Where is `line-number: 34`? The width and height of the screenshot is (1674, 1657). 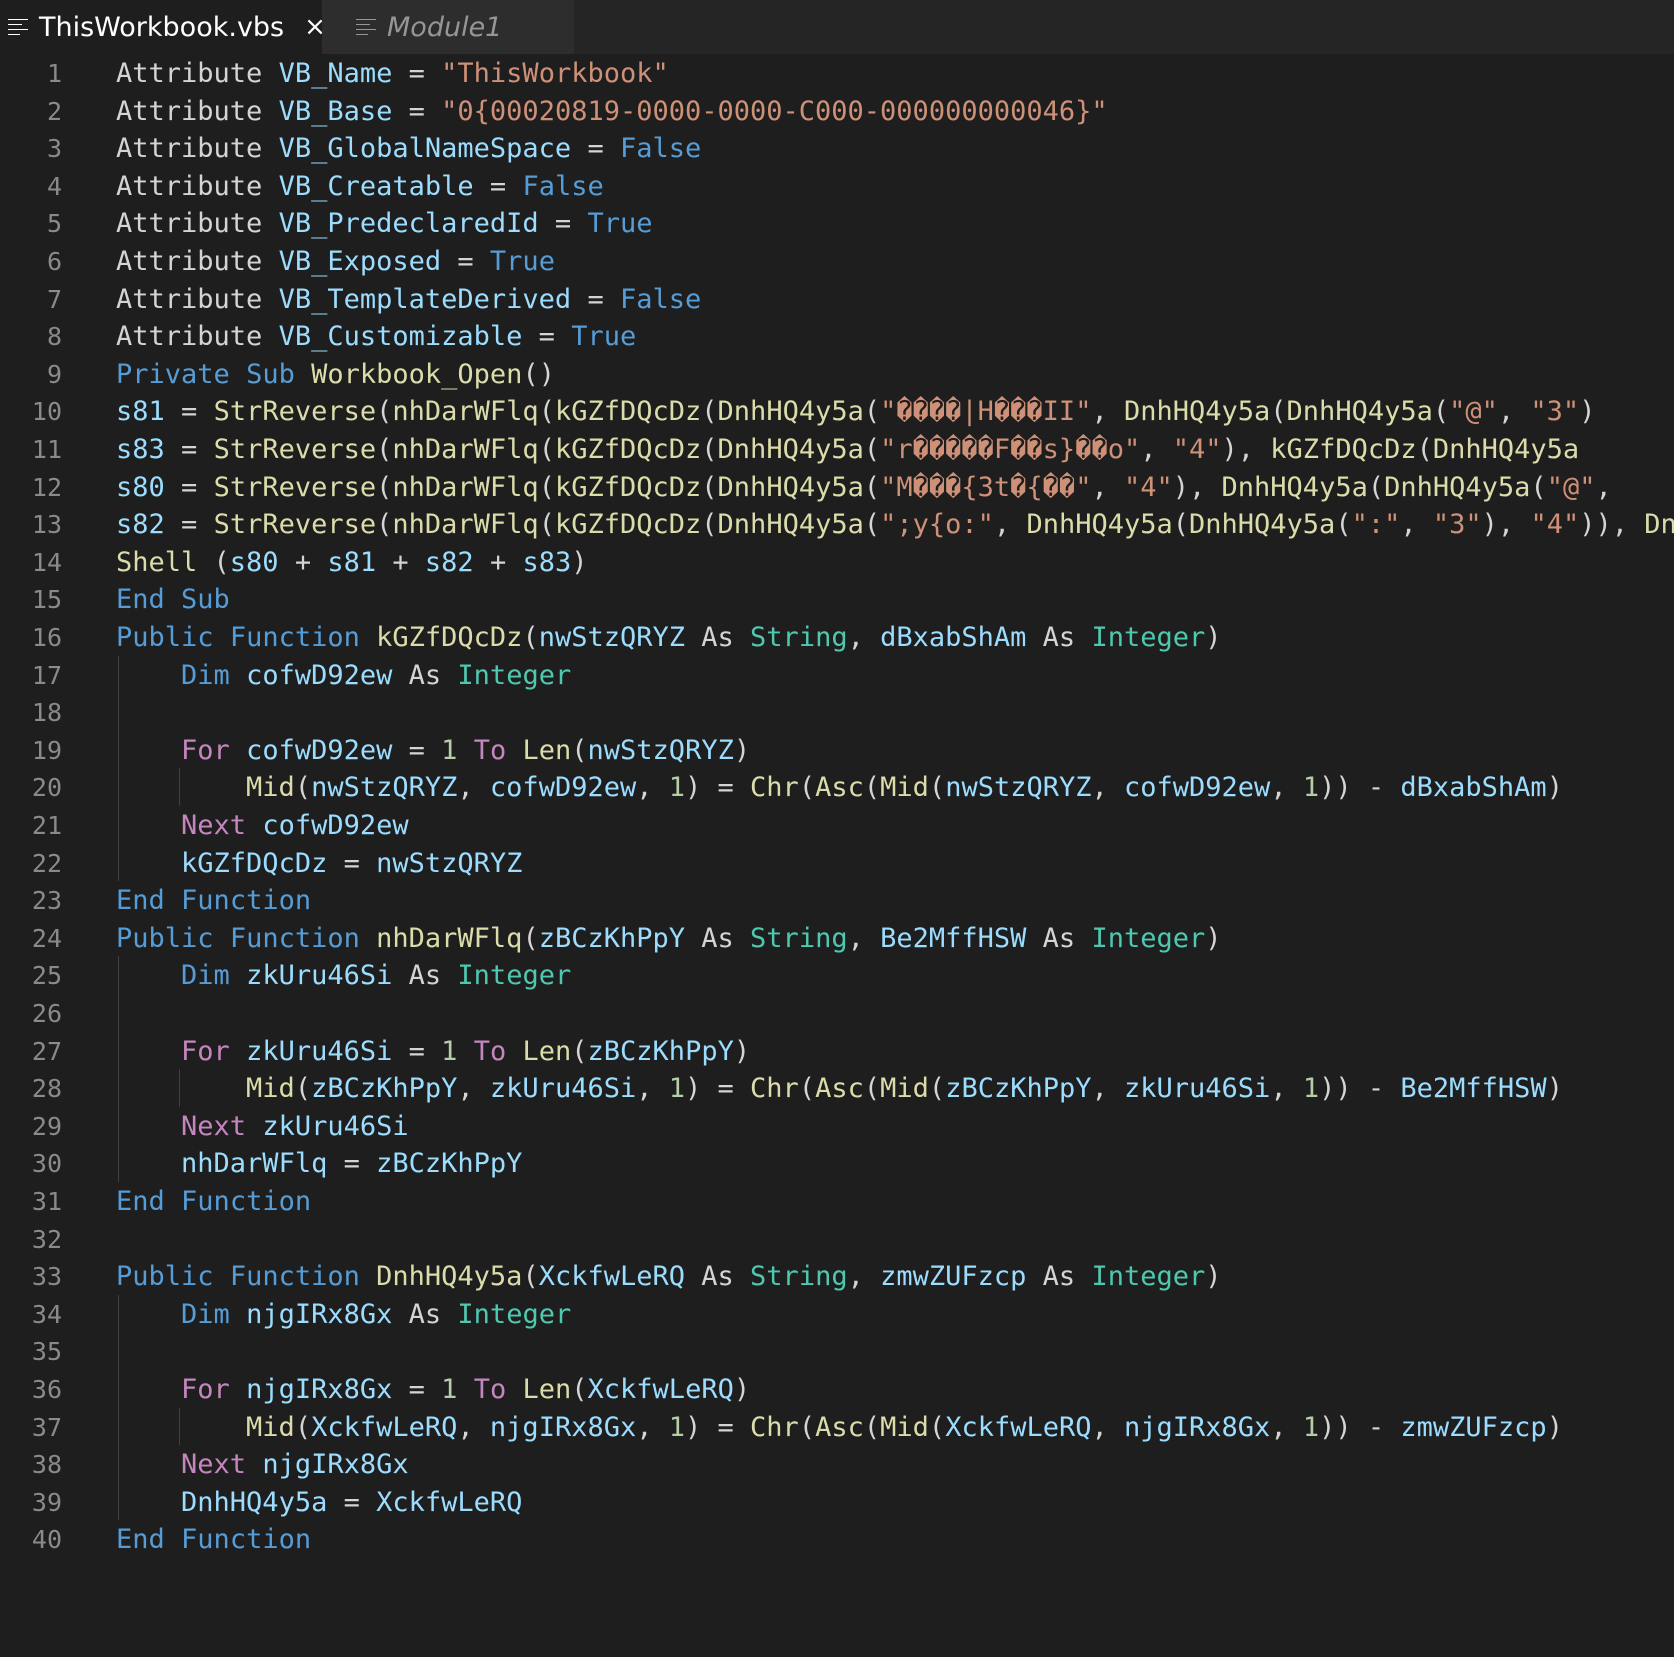
line-number: 34 is located at coordinates (46, 1314).